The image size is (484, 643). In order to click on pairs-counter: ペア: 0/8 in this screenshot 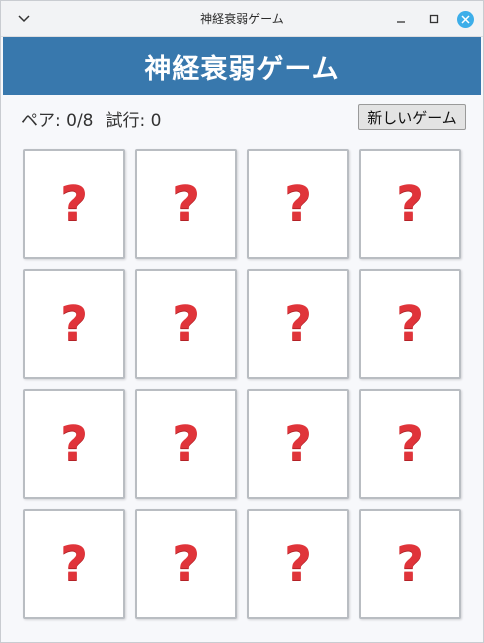, I will do `click(57, 121)`.